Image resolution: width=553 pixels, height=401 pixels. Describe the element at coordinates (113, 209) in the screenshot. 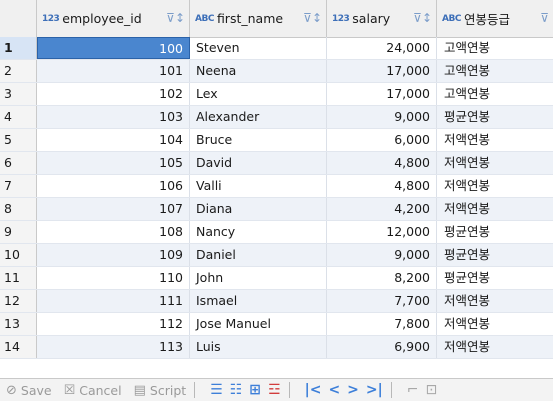

I see `cell-employee-id: 107` at that location.